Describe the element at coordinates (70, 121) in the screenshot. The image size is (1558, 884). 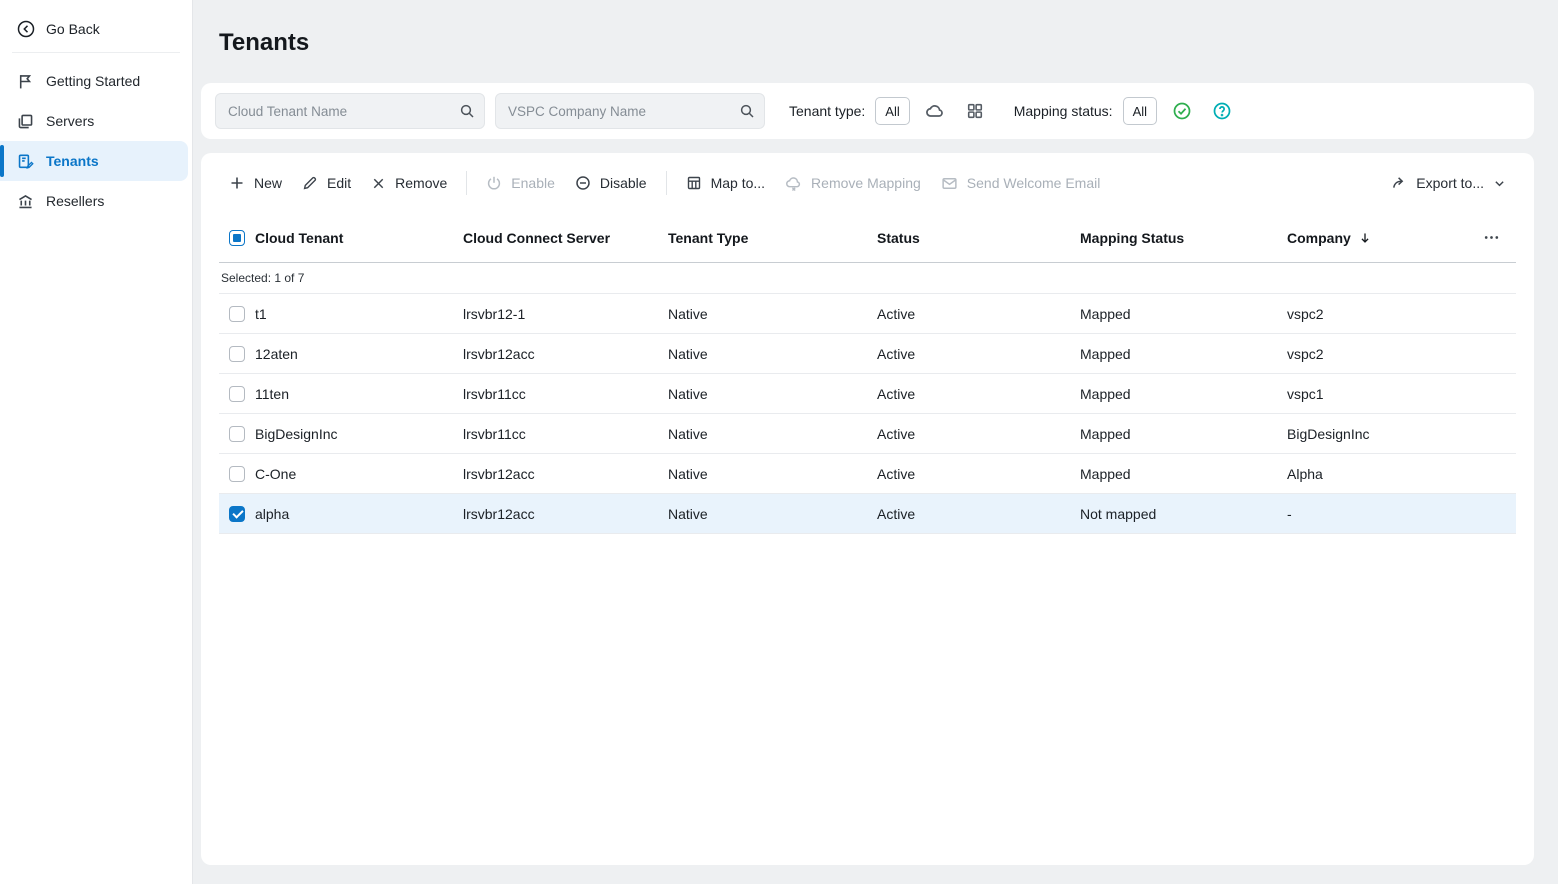
I see `sidebar-item-label: Servers` at that location.